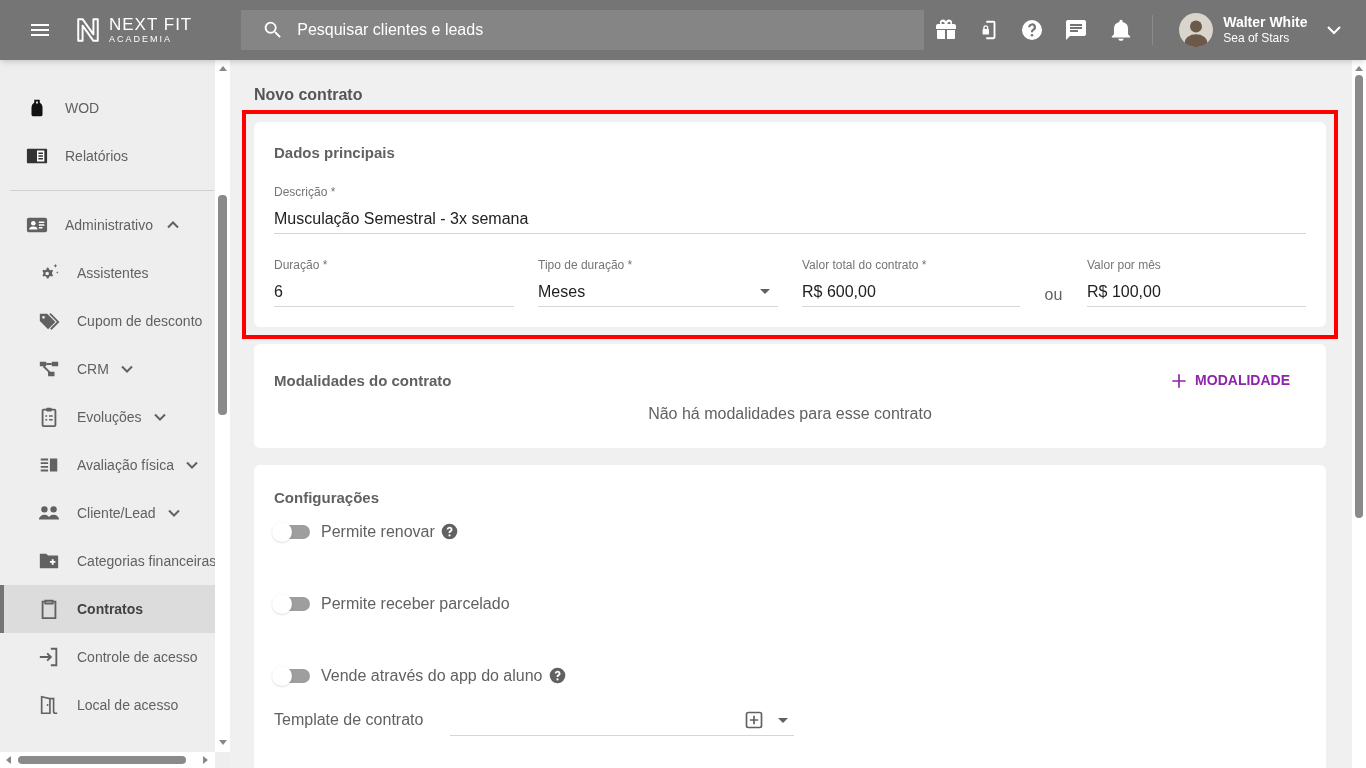 The image size is (1366, 768). I want to click on login-icon, so click(49, 657).